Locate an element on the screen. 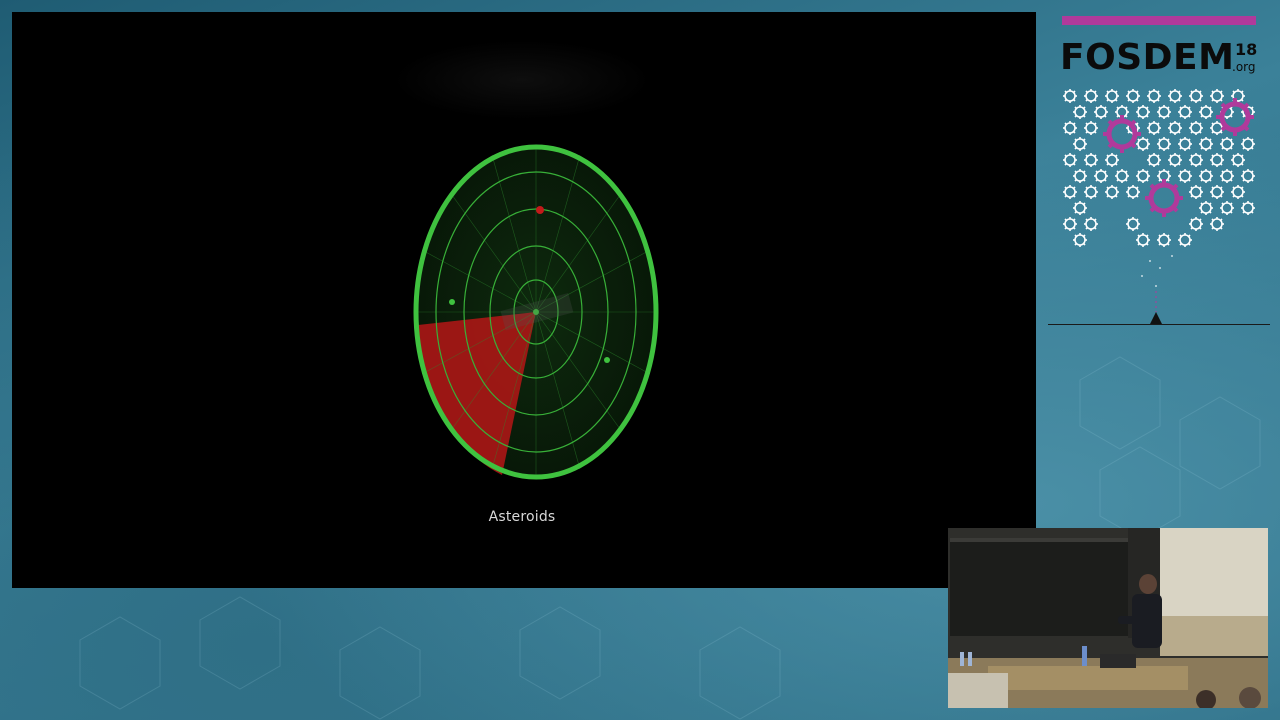 This screenshot has height=720, width=1280. slide-caption: Asteroids is located at coordinates (522, 517).